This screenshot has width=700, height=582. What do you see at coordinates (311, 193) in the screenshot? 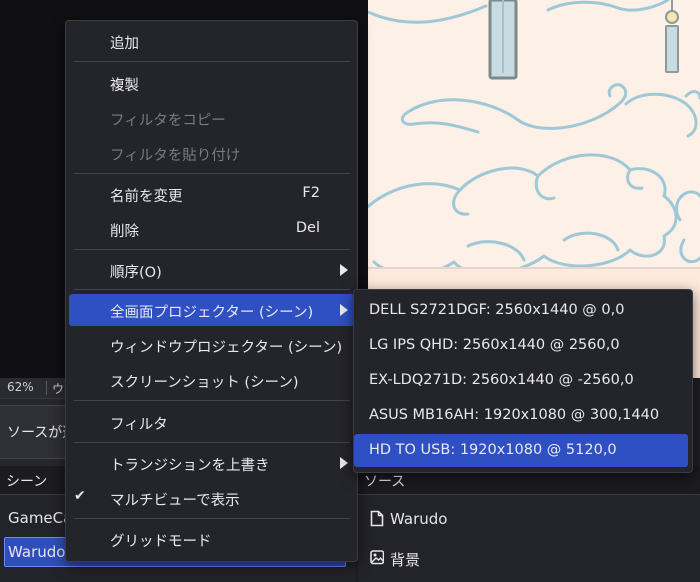
I see `shortcut-label: F2` at bounding box center [311, 193].